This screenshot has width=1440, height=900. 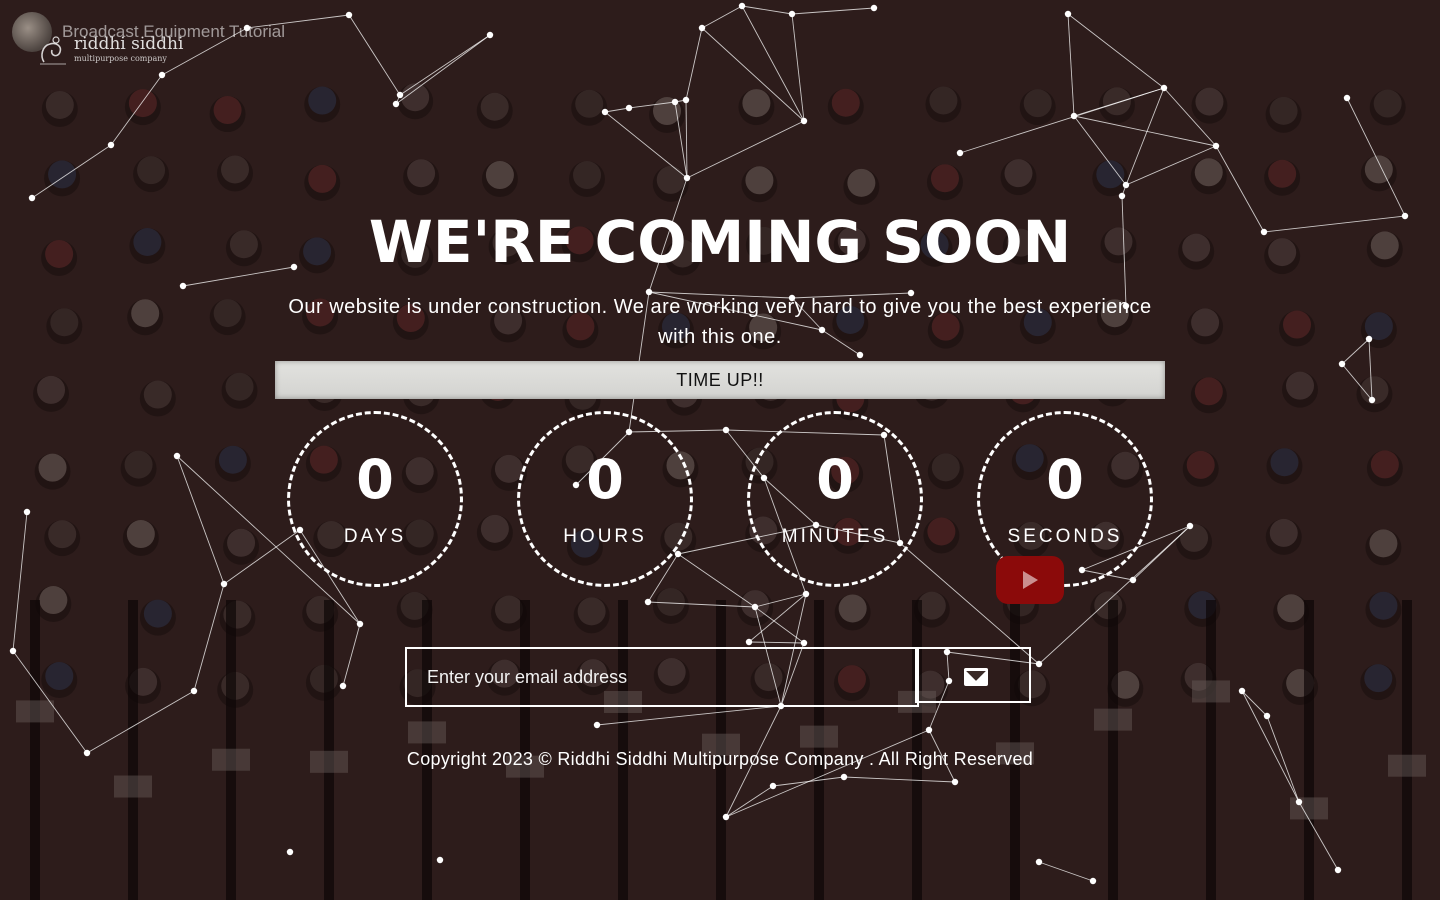 What do you see at coordinates (53, 50) in the screenshot?
I see `ganesha-logo-icon` at bounding box center [53, 50].